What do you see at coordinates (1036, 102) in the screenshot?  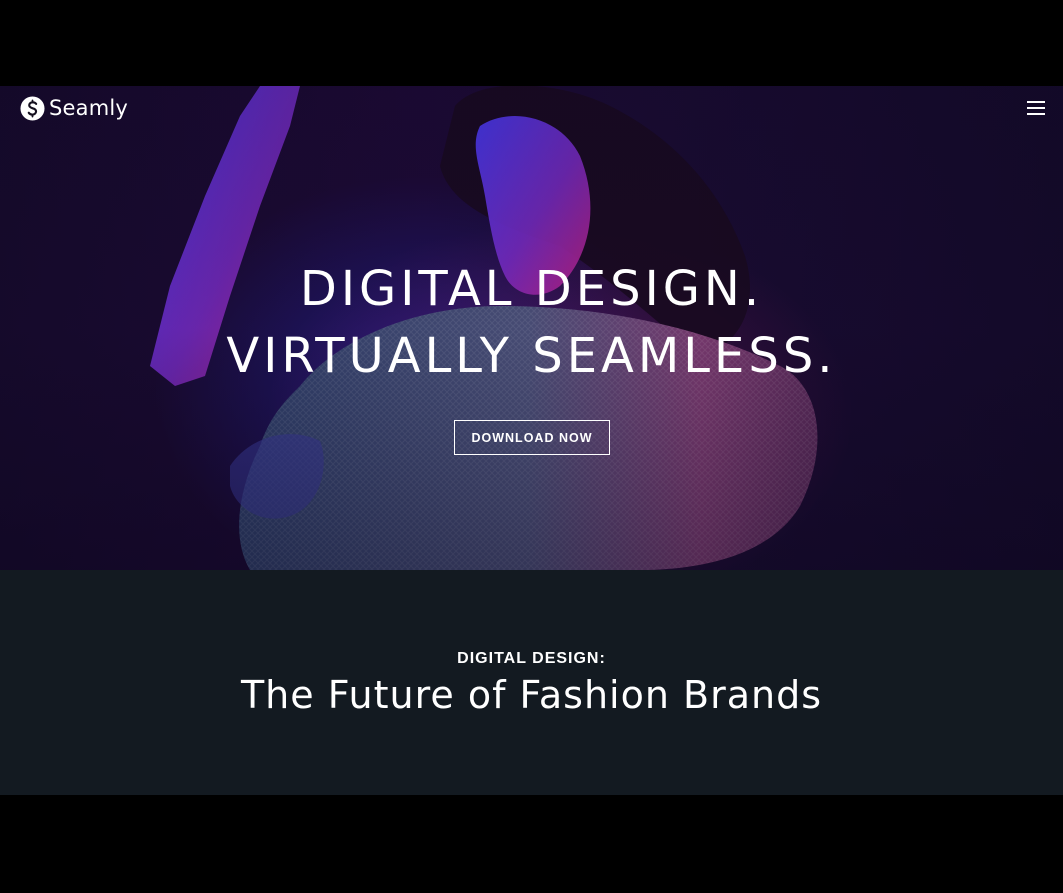 I see `menu-bar-top` at bounding box center [1036, 102].